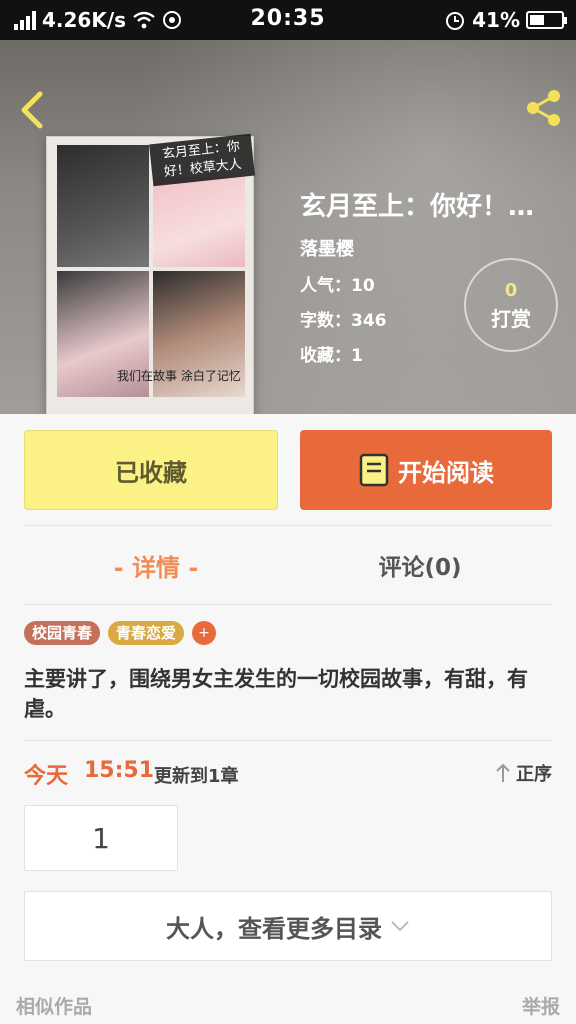 The width and height of the screenshot is (576, 1024). Describe the element at coordinates (511, 305) in the screenshot. I see `reward-button: 0 打赏` at that location.